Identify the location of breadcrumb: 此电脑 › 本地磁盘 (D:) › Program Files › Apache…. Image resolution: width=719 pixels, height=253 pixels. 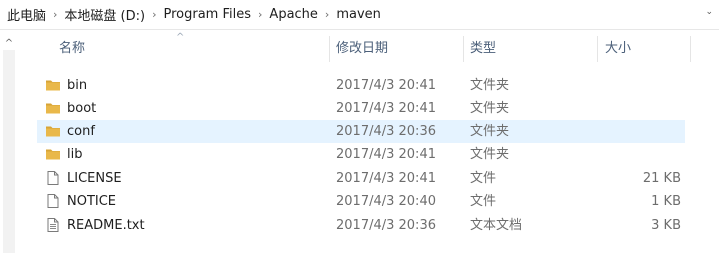
(359, 15).